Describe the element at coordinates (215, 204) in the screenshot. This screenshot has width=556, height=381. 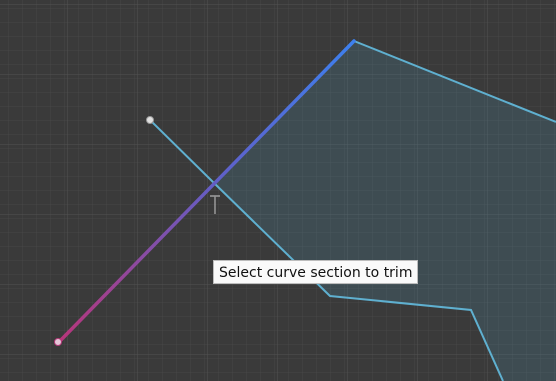
I see `trim-cursor-icon` at that location.